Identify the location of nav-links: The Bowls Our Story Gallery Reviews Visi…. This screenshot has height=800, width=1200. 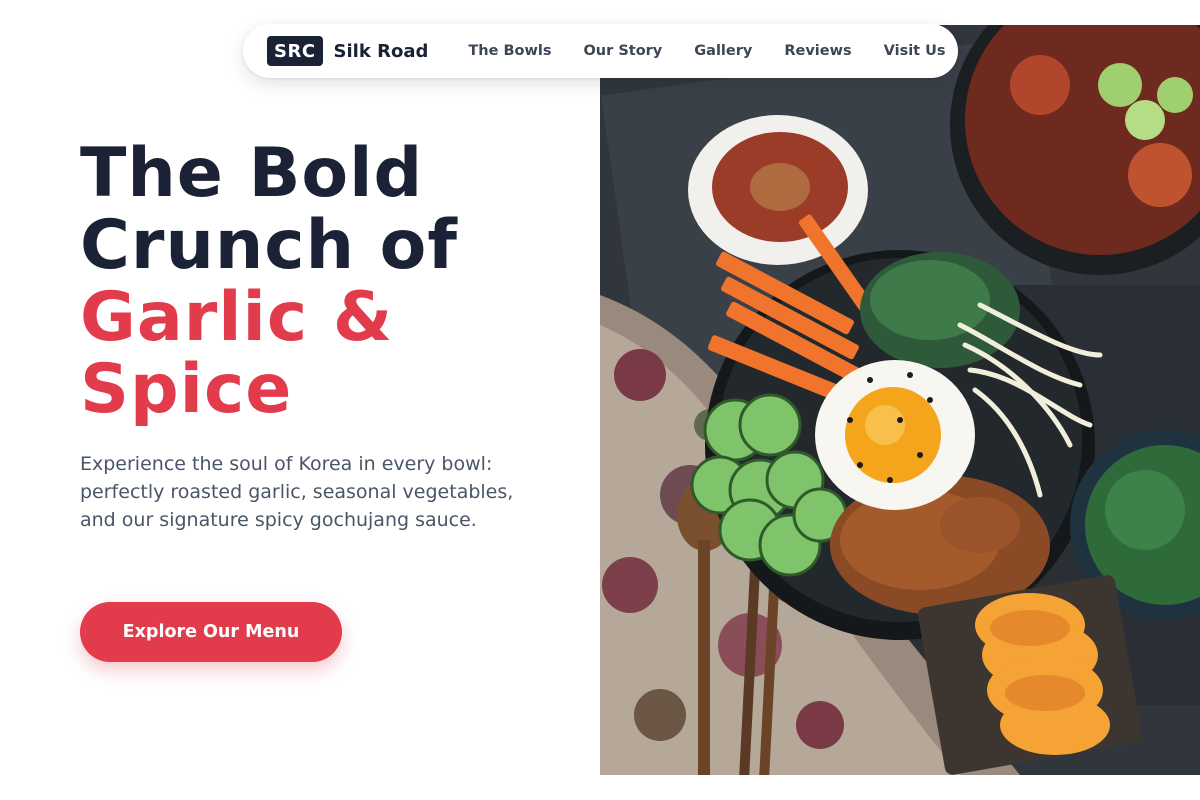
(706, 51).